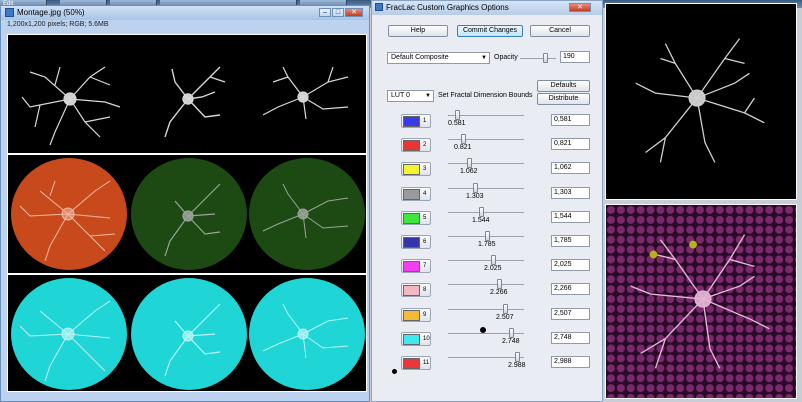  I want to click on bound-field-4: 1,303, so click(570, 193).